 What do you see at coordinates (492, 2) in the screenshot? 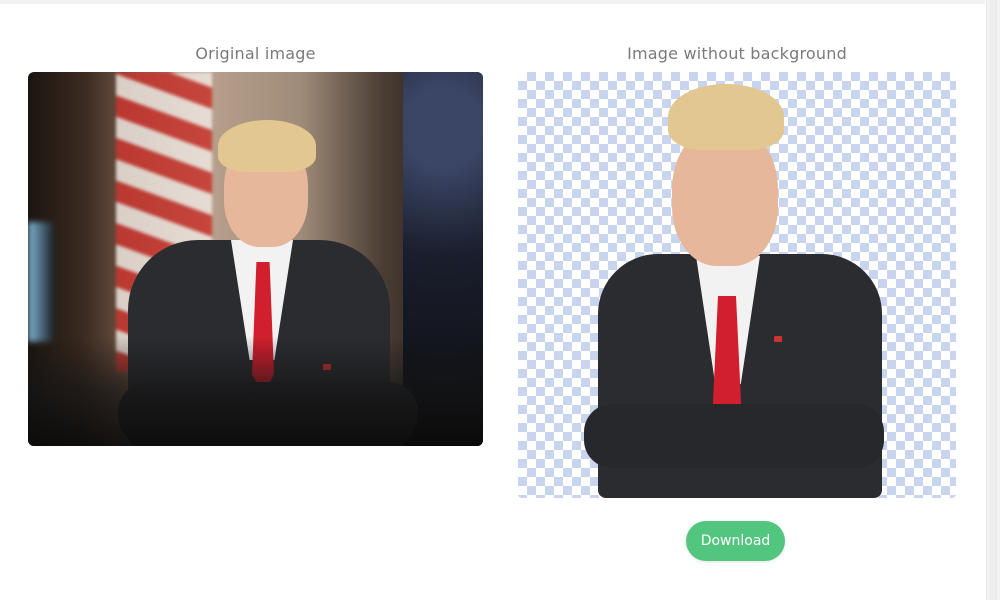
I see `top-divider` at bounding box center [492, 2].